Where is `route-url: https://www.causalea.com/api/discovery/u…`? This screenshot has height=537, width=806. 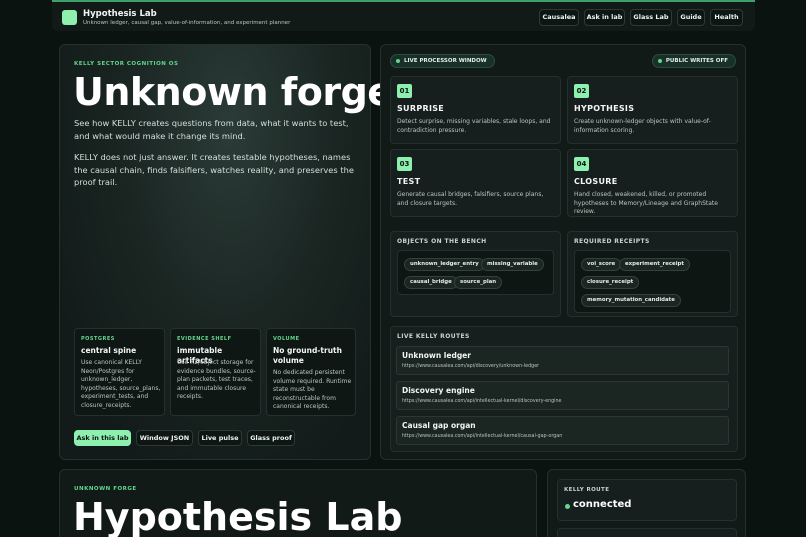
route-url: https://www.causalea.com/api/discovery/u… is located at coordinates (470, 366).